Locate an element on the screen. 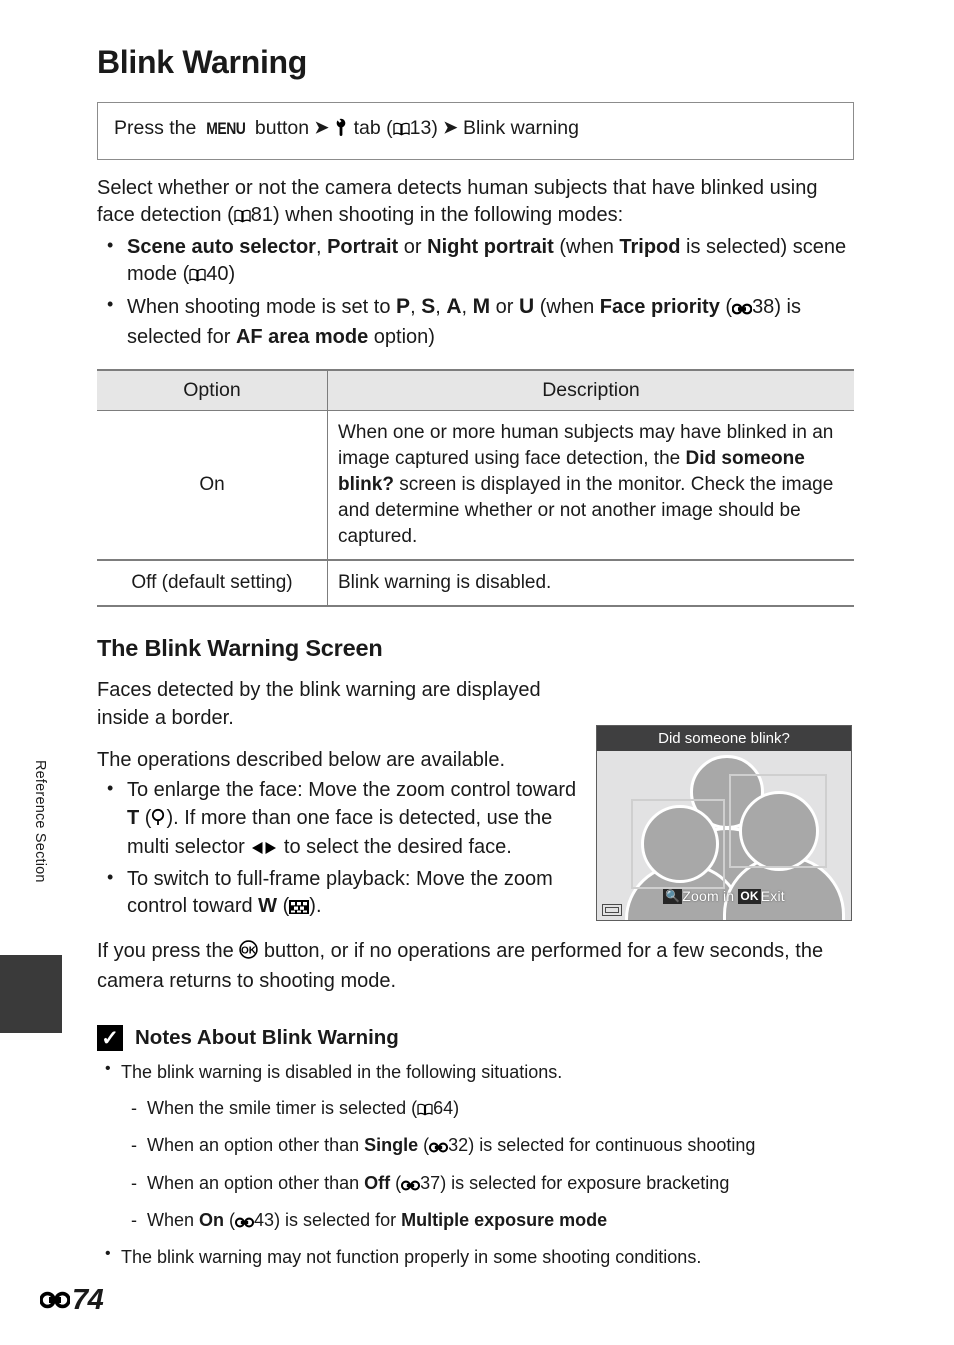  menu-path-destination: Blink warning is located at coordinates (520, 128).